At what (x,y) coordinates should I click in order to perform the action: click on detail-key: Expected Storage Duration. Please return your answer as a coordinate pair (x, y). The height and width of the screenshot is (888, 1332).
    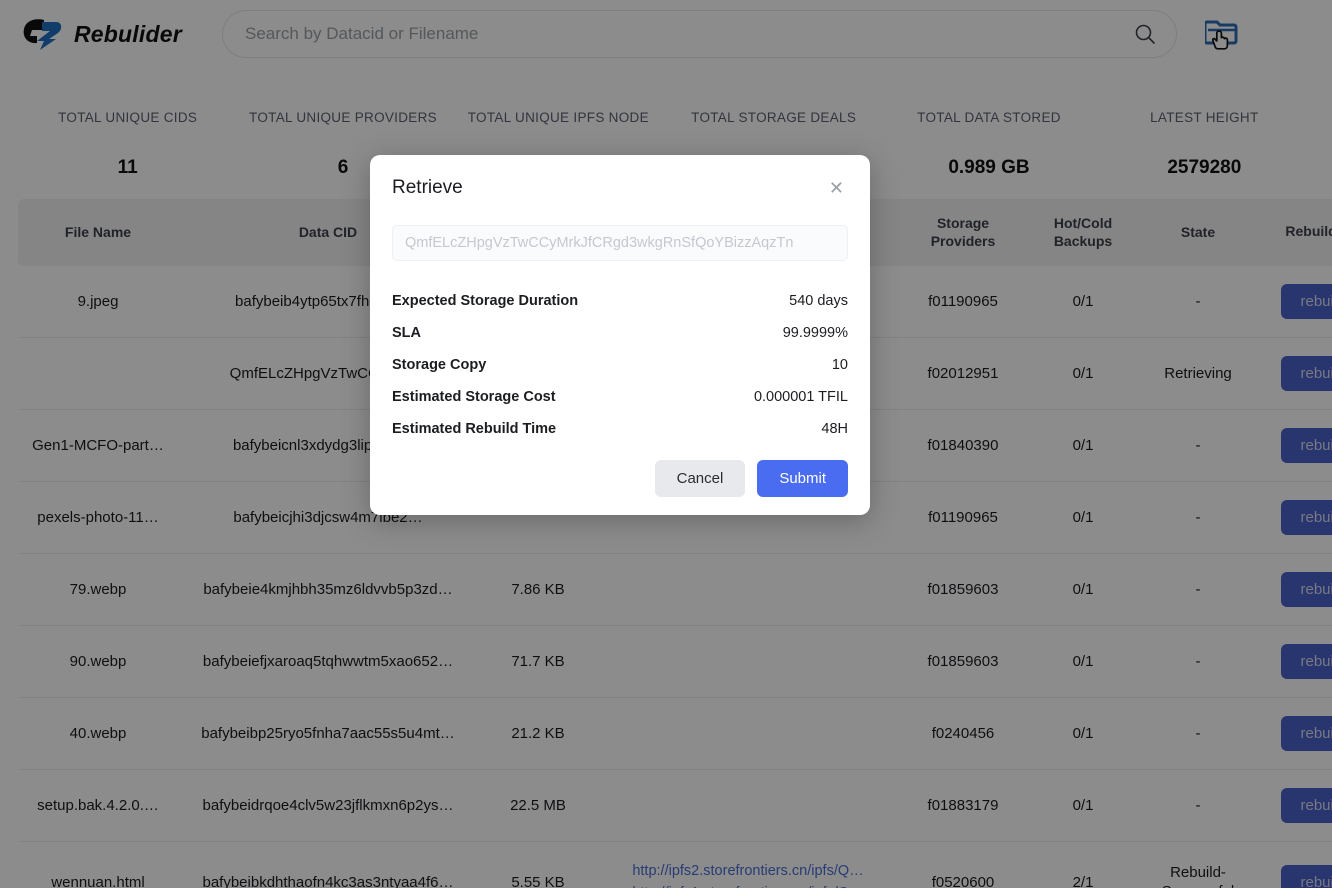
    Looking at the image, I should click on (485, 301).